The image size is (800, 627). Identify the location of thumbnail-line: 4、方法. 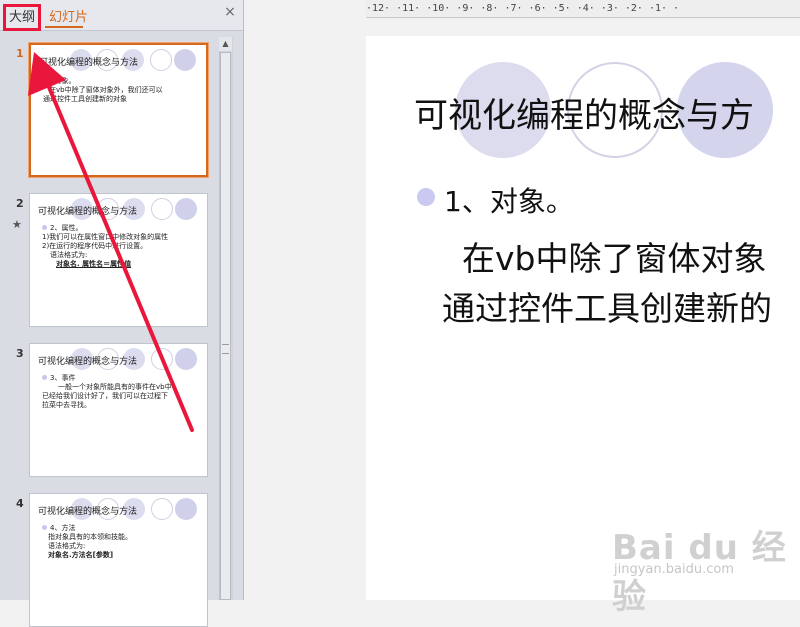
(63, 528).